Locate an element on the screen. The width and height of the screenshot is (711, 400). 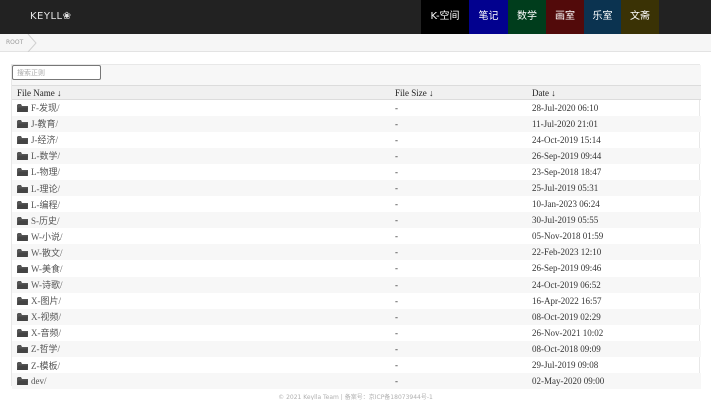
file-date-cell: 26-Nov-2021 10:02 is located at coordinates (568, 332).